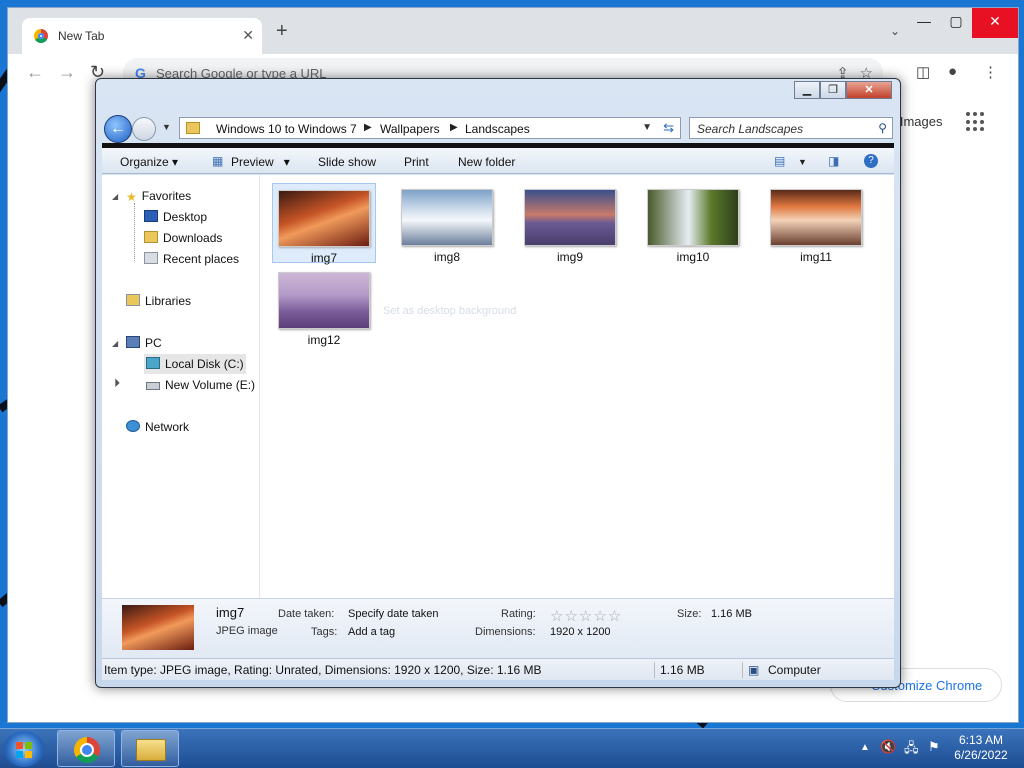  What do you see at coordinates (195, 364) in the screenshot?
I see `tree-item-local-disk: Local Disk (C:)` at bounding box center [195, 364].